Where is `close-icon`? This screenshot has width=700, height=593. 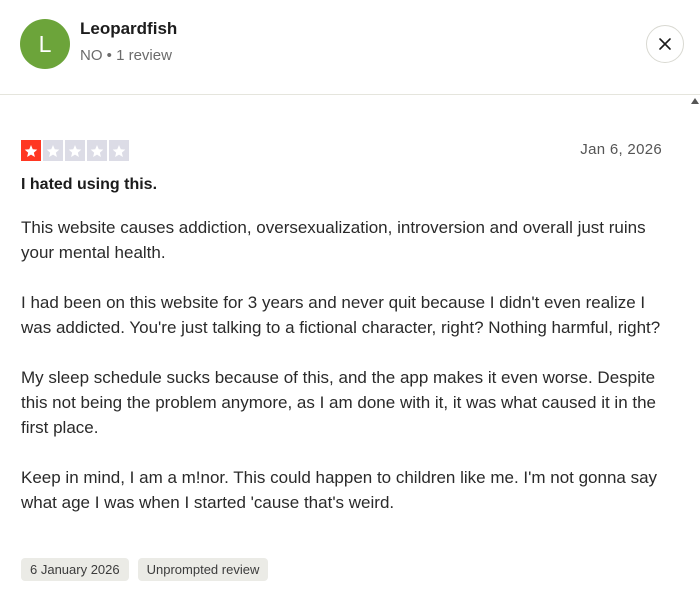
close-icon is located at coordinates (665, 44).